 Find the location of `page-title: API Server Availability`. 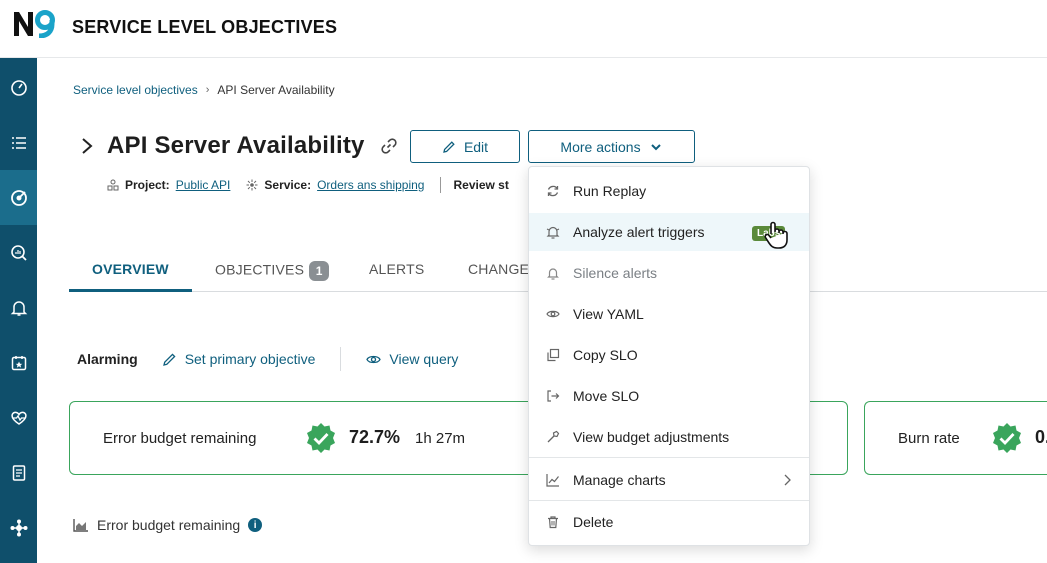

page-title: API Server Availability is located at coordinates (236, 145).